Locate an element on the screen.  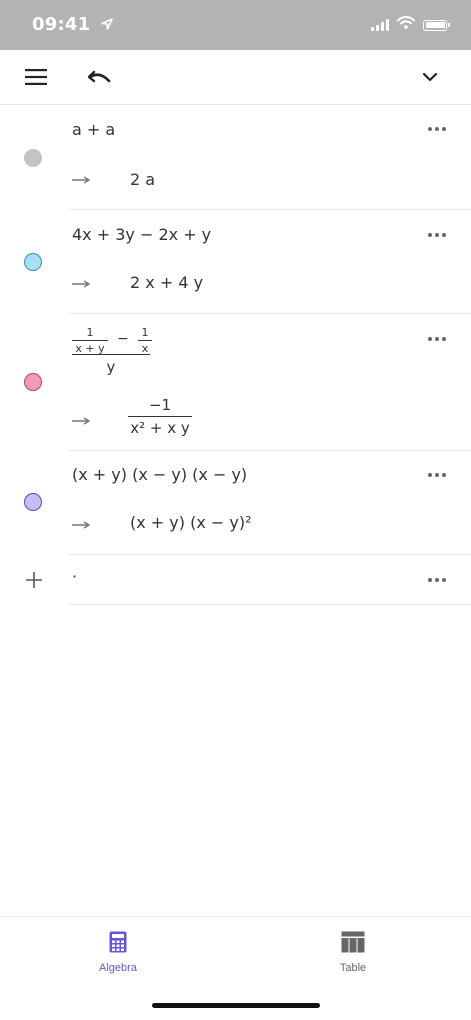
location-arrow-icon is located at coordinates (106, 26).